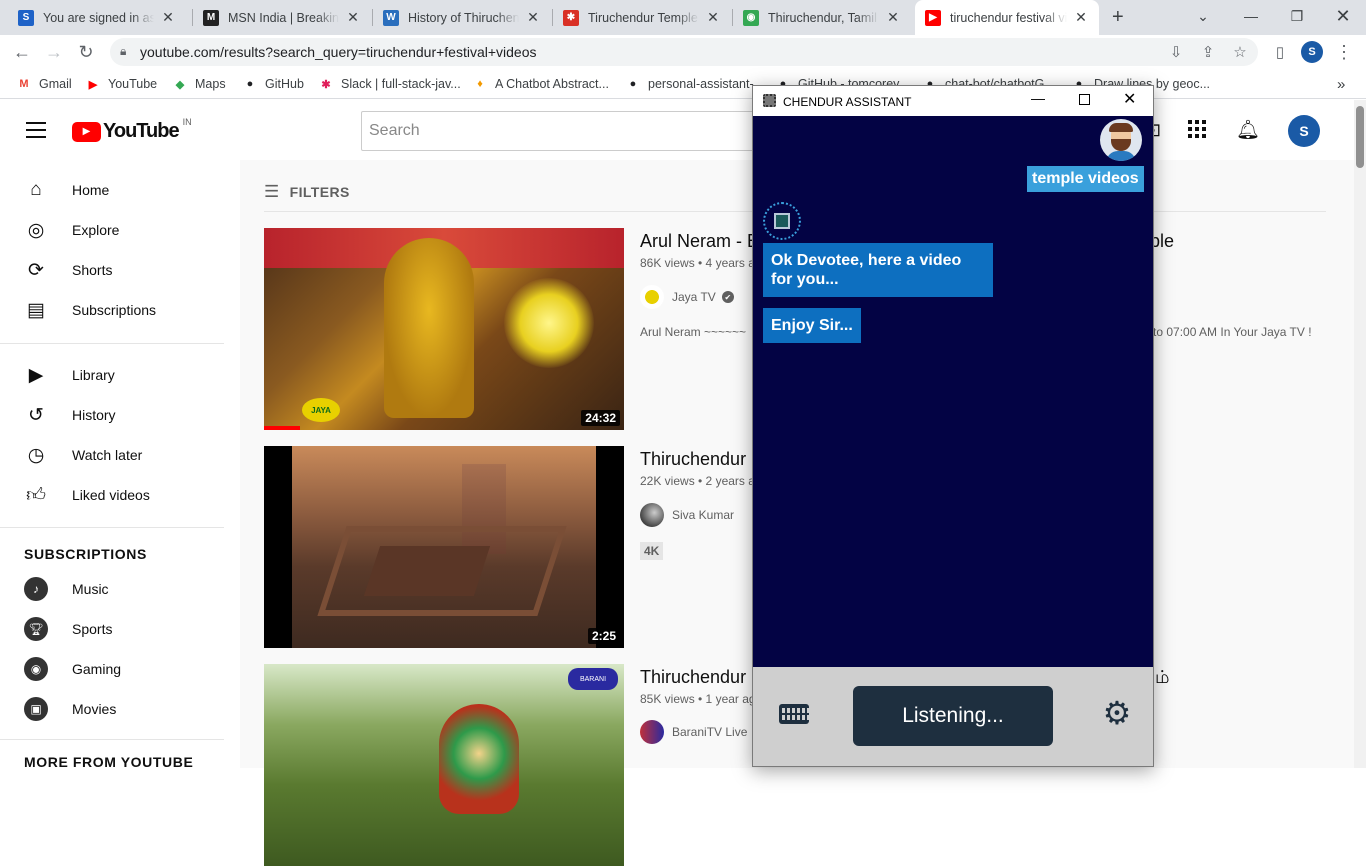 This screenshot has height=866, width=1366. What do you see at coordinates (121, 84) in the screenshot?
I see `bookmark-item: ▶ YouTube` at bounding box center [121, 84].